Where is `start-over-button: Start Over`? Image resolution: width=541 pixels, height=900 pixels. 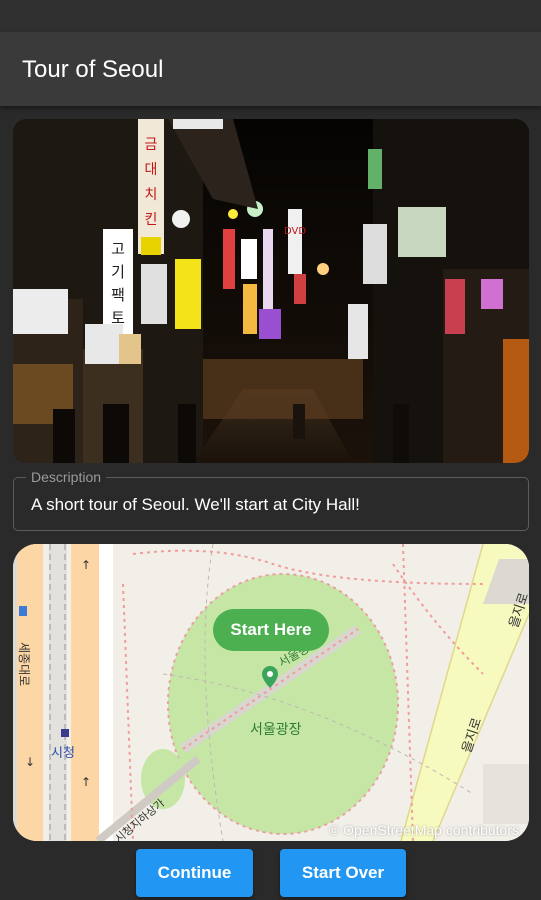 start-over-button: Start Over is located at coordinates (343, 873).